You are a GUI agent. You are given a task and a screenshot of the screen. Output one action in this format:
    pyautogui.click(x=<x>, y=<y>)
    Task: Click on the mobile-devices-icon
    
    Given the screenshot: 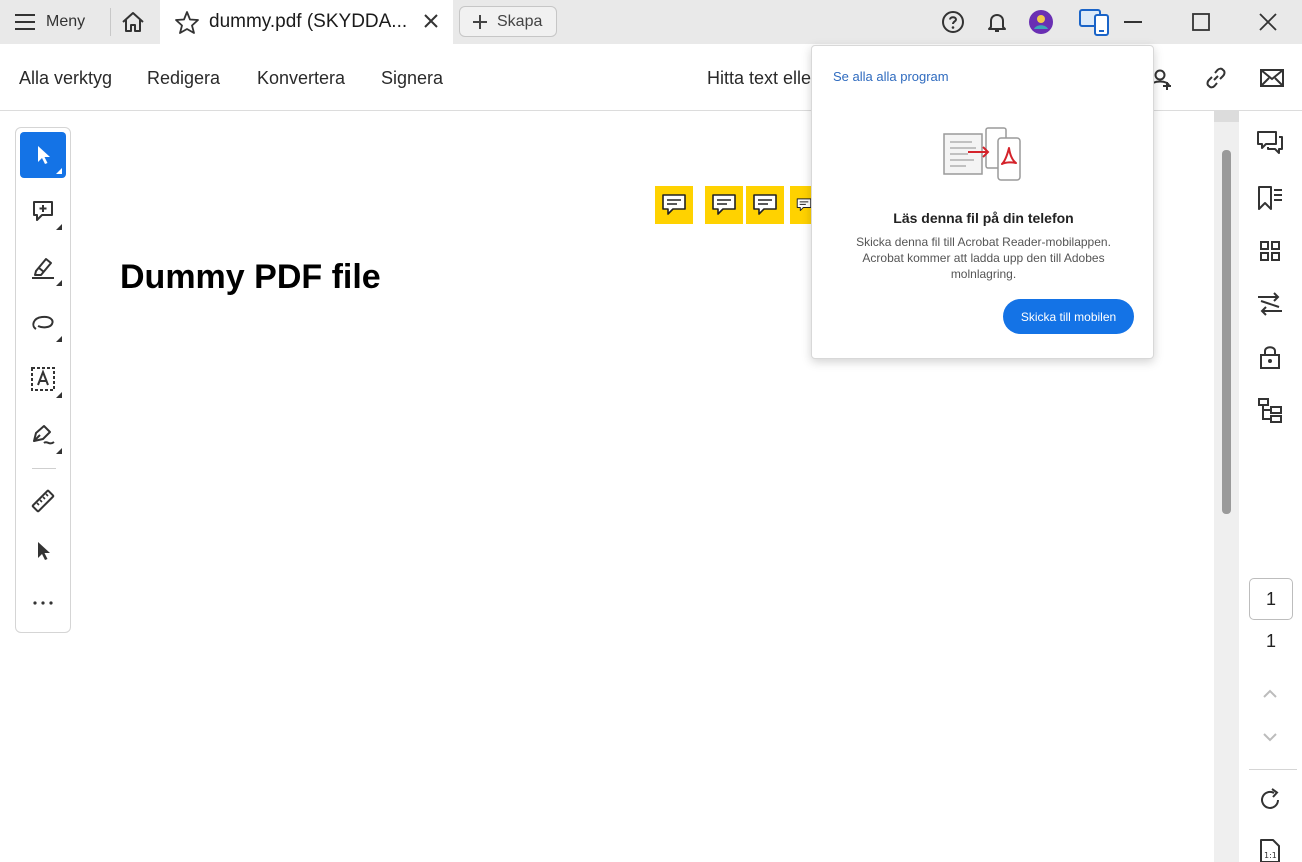 What is the action you would take?
    pyautogui.click(x=1094, y=22)
    